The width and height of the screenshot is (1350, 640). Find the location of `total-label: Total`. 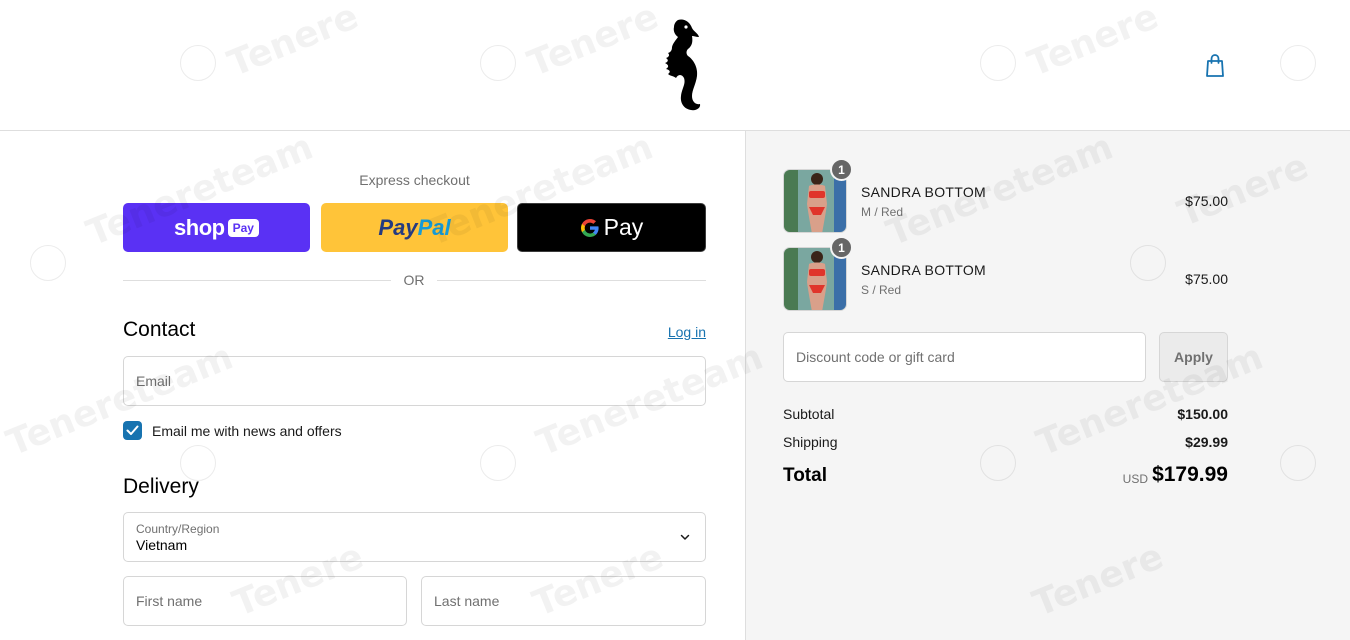

total-label: Total is located at coordinates (805, 475).